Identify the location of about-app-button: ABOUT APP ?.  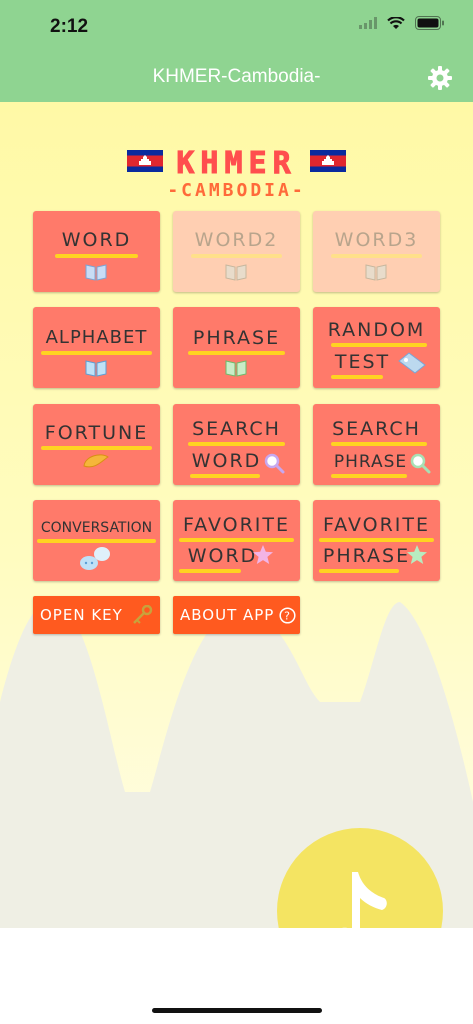
(236, 615).